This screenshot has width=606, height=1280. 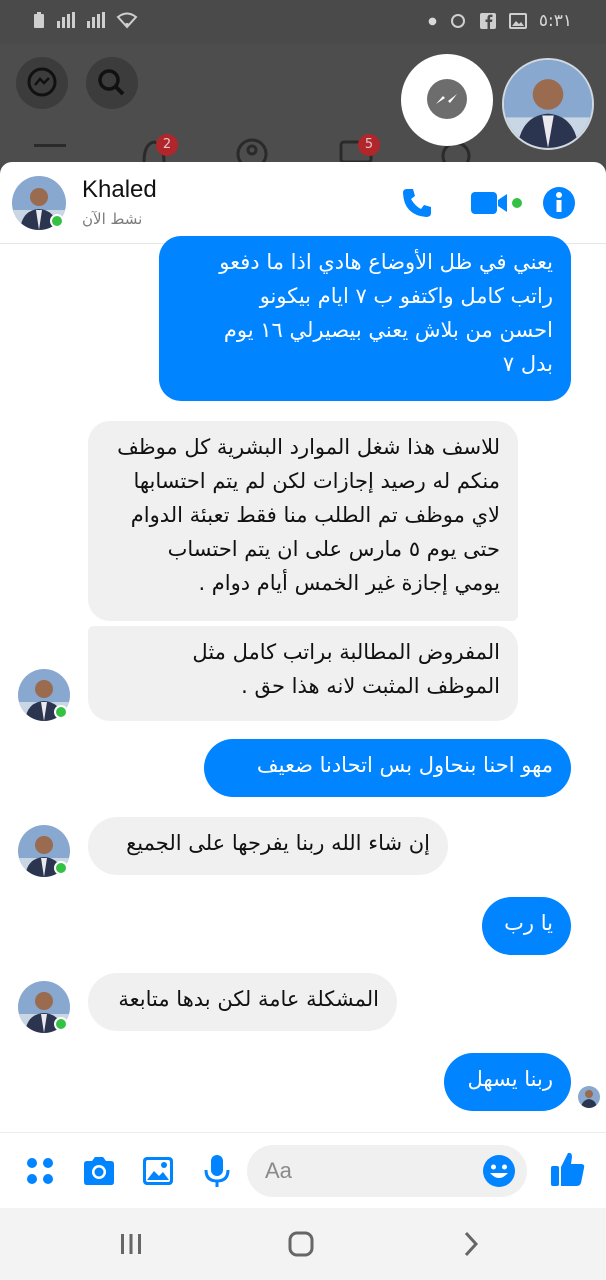 I want to click on message-outgoing: يا رب, so click(x=526, y=926).